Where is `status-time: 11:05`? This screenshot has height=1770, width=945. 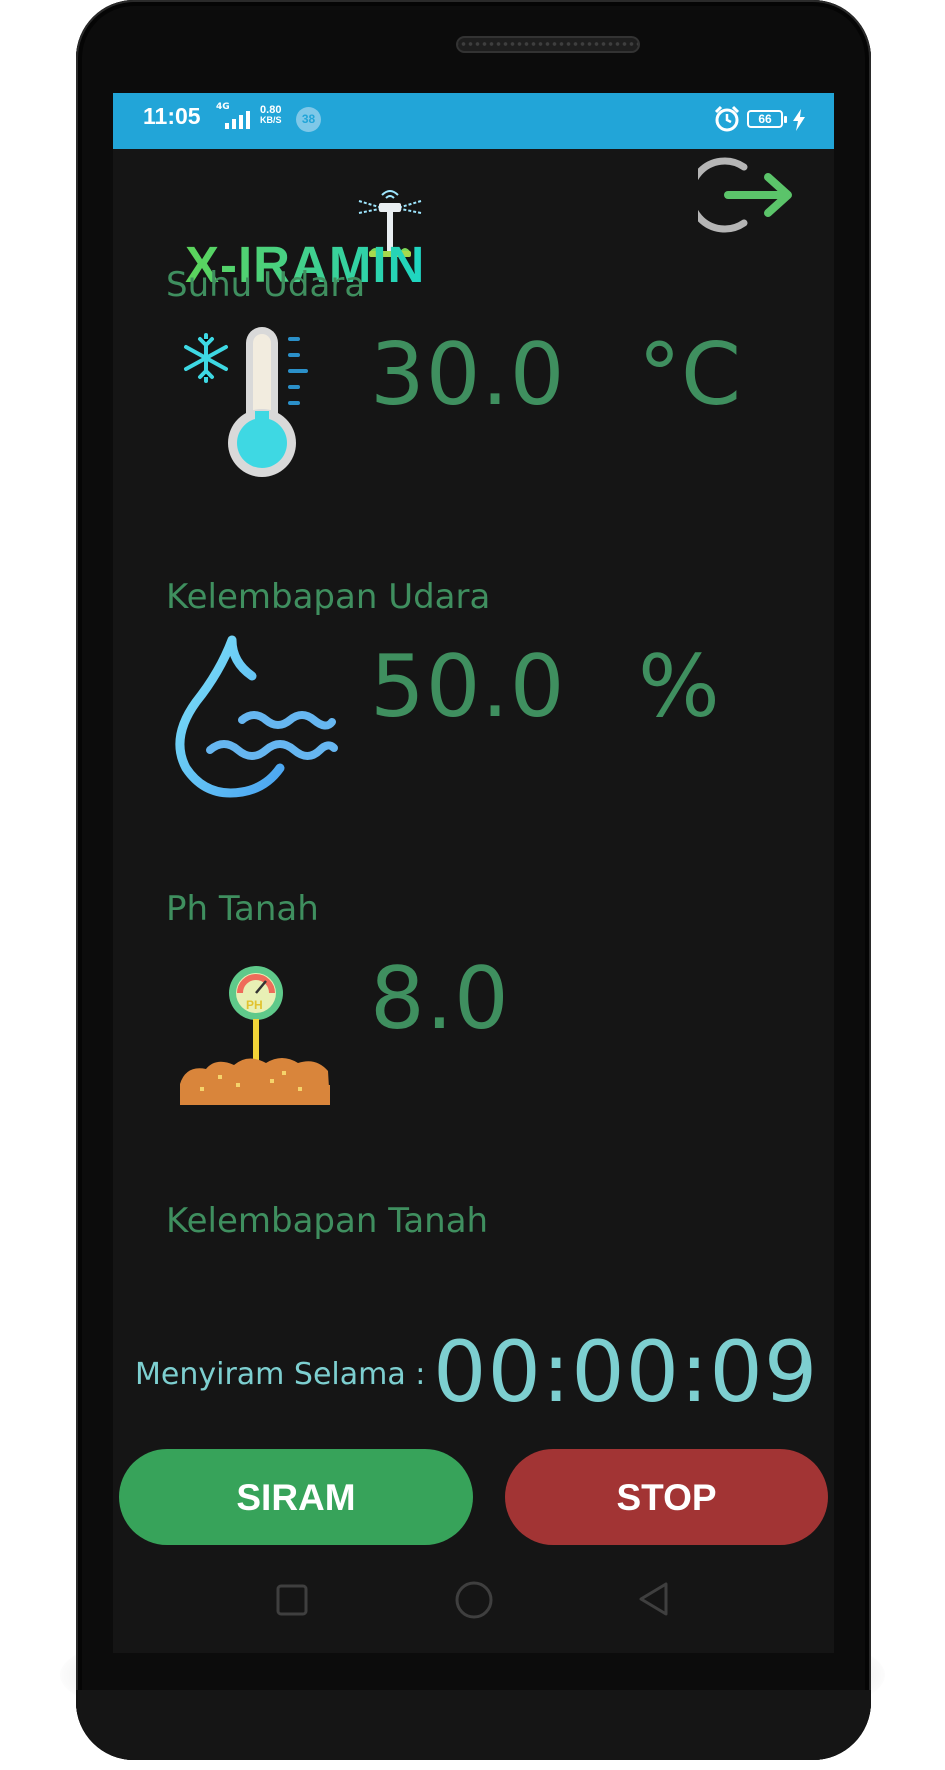
status-time: 11:05 is located at coordinates (172, 116).